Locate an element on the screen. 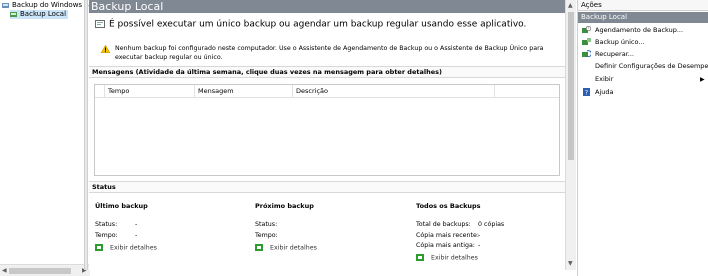 The image size is (708, 276). oldest-label: Cópia mais antiga: is located at coordinates (445, 245).